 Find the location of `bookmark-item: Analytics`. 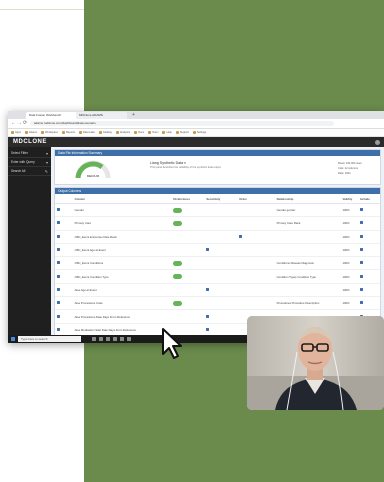

bookmark-item: Analytics is located at coordinates (123, 132).